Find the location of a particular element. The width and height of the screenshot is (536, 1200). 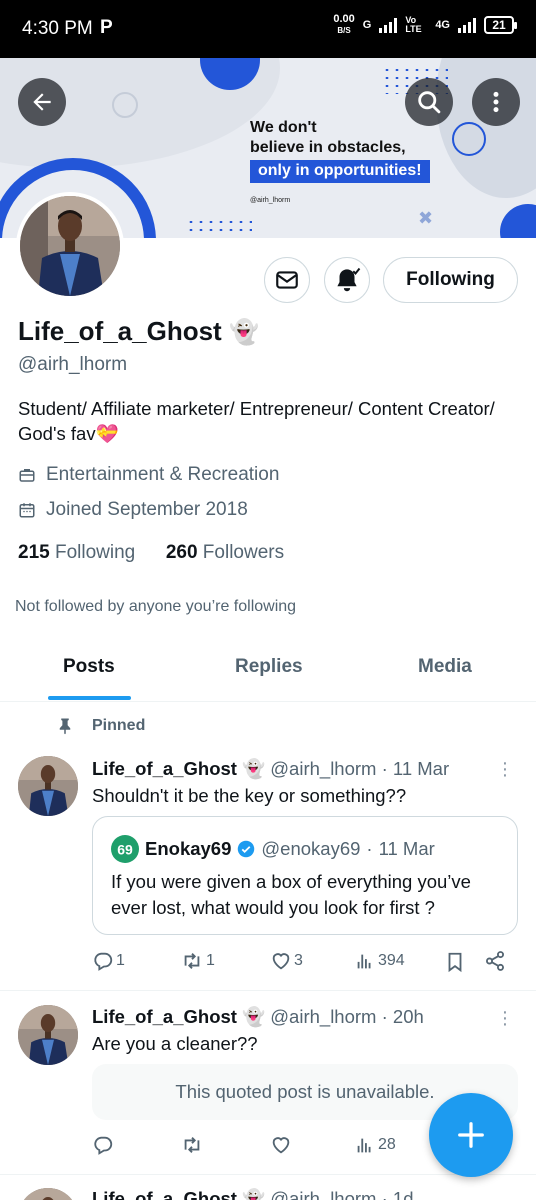

more-vertical-icon is located at coordinates (496, 102).